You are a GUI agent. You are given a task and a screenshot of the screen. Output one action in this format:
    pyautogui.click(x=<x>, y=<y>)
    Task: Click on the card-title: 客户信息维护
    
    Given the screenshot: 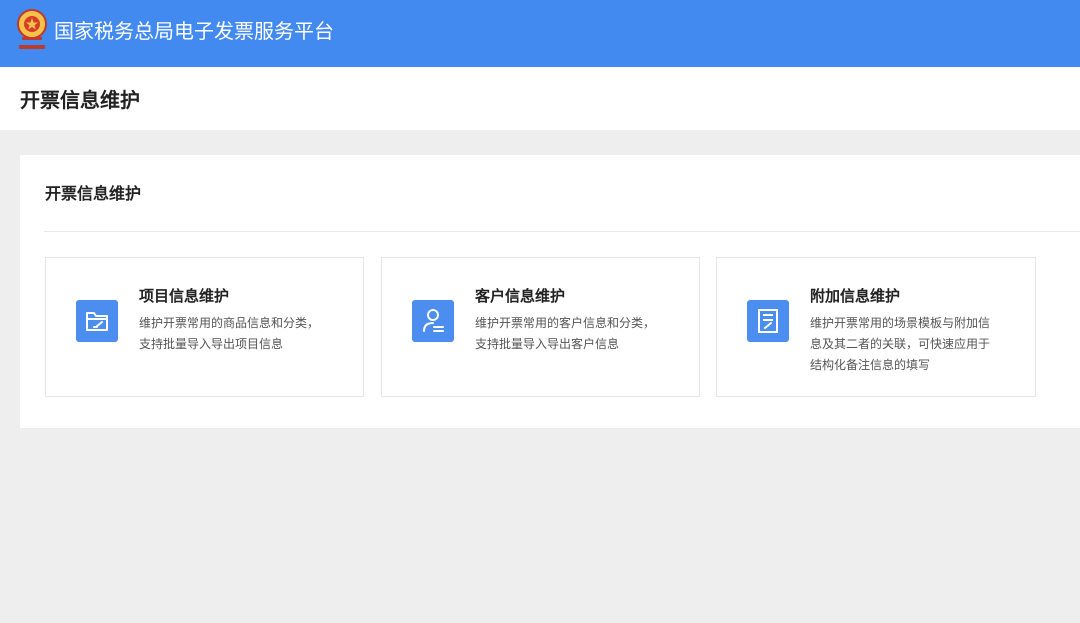 What is the action you would take?
    pyautogui.click(x=520, y=296)
    